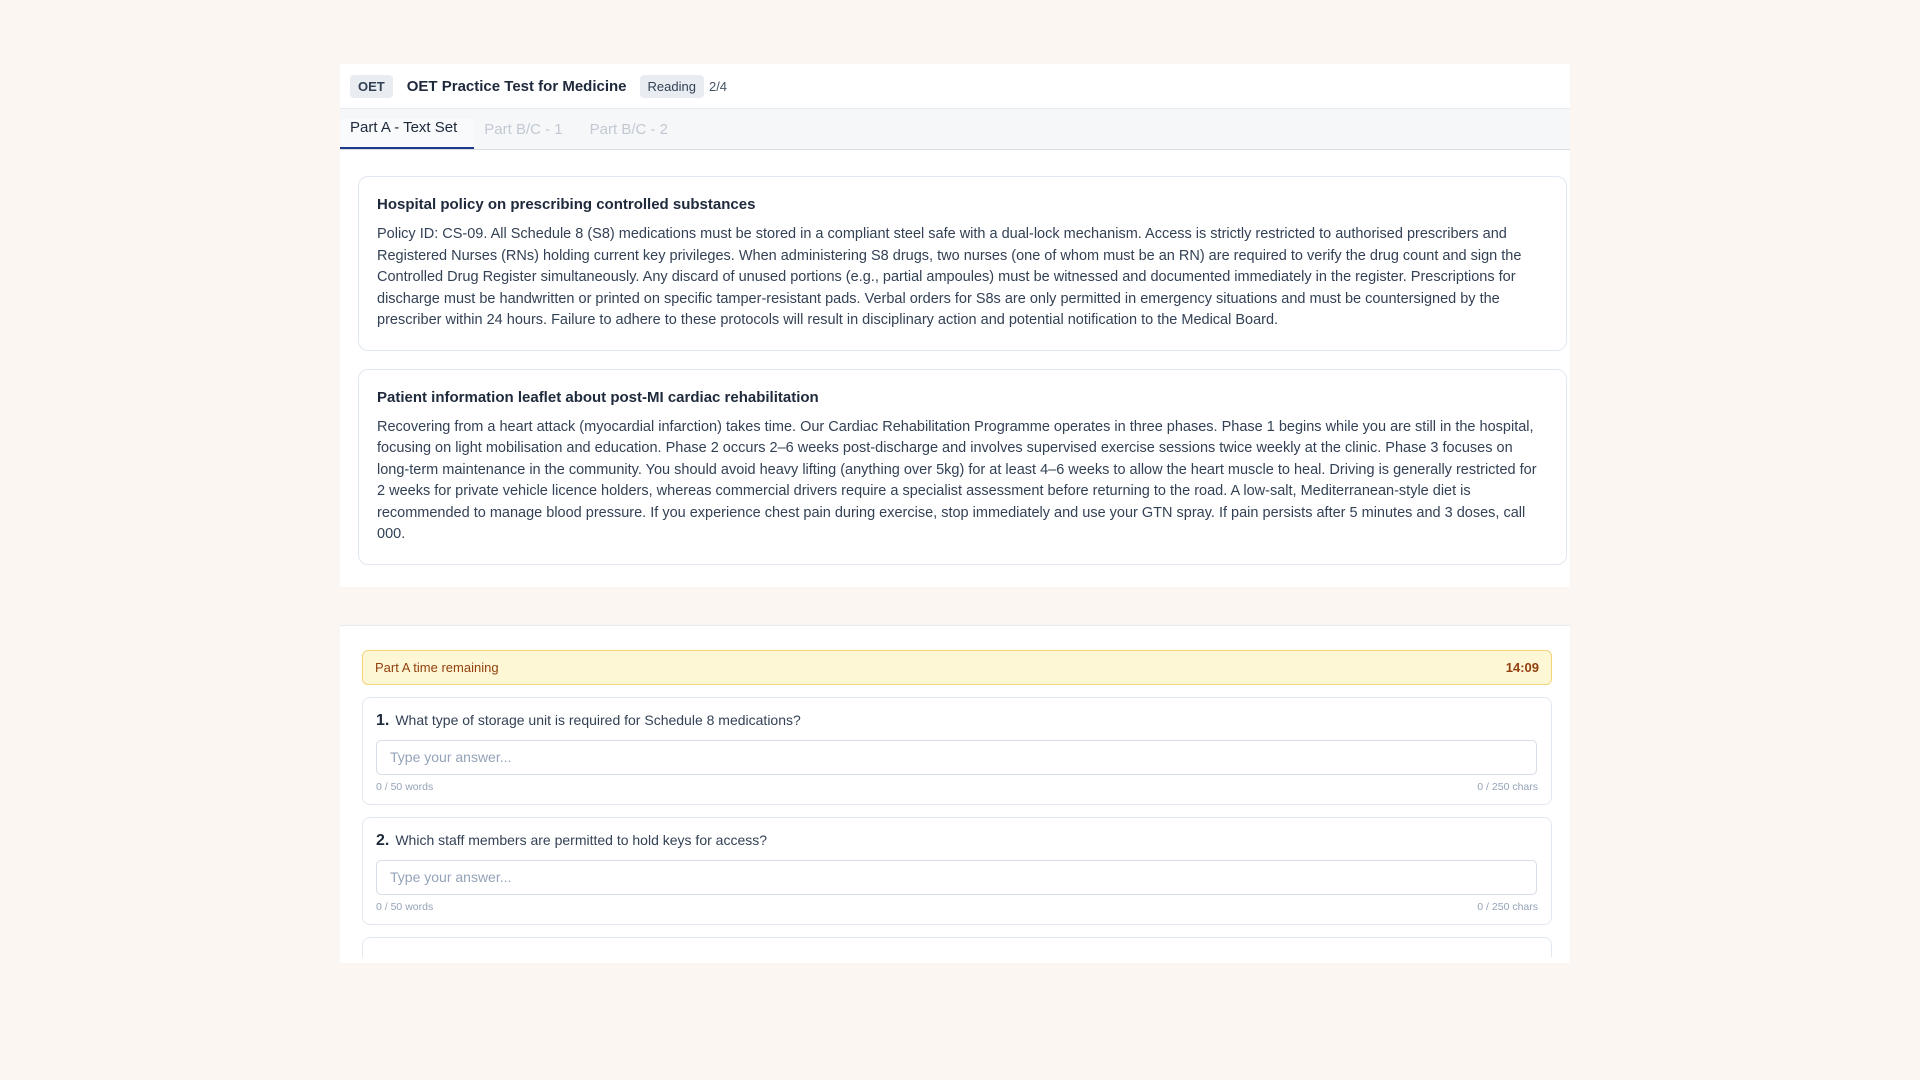  Describe the element at coordinates (957, 667) in the screenshot. I see `timer-banner: Part A time remaining 14:09` at that location.